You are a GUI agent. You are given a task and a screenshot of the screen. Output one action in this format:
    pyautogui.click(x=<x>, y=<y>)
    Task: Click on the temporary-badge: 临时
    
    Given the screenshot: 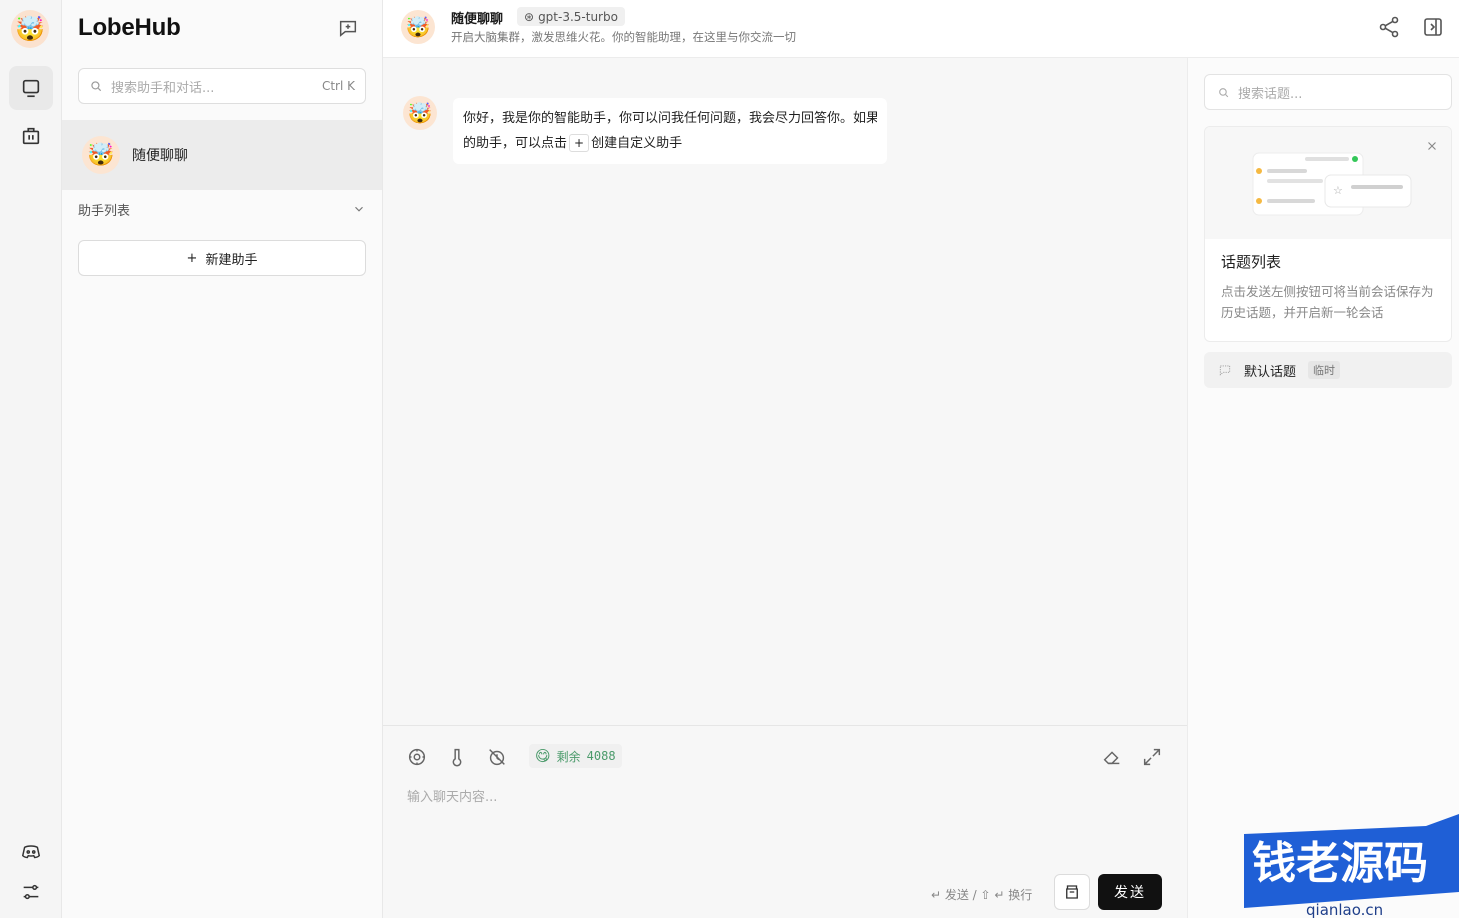 What is the action you would take?
    pyautogui.click(x=1324, y=370)
    